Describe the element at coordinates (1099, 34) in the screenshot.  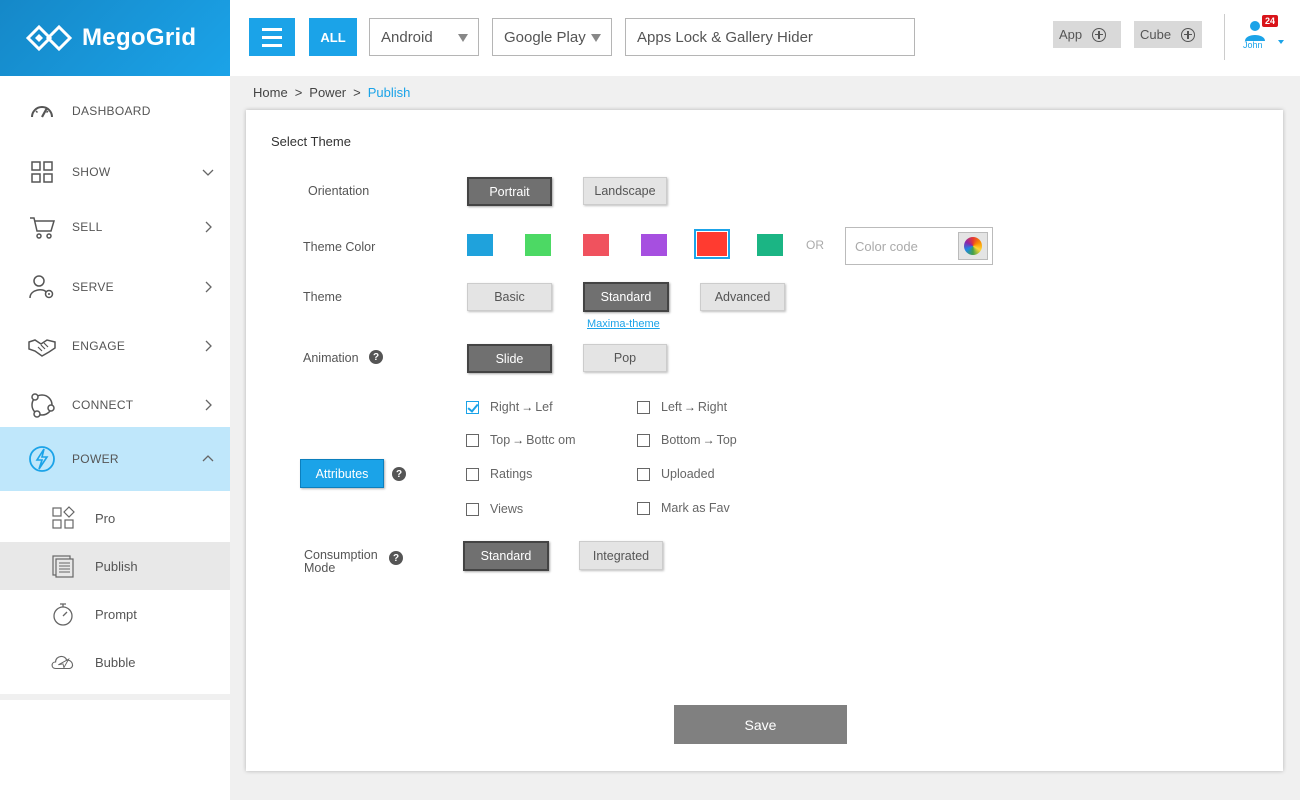
I see `plus-circle-icon` at that location.